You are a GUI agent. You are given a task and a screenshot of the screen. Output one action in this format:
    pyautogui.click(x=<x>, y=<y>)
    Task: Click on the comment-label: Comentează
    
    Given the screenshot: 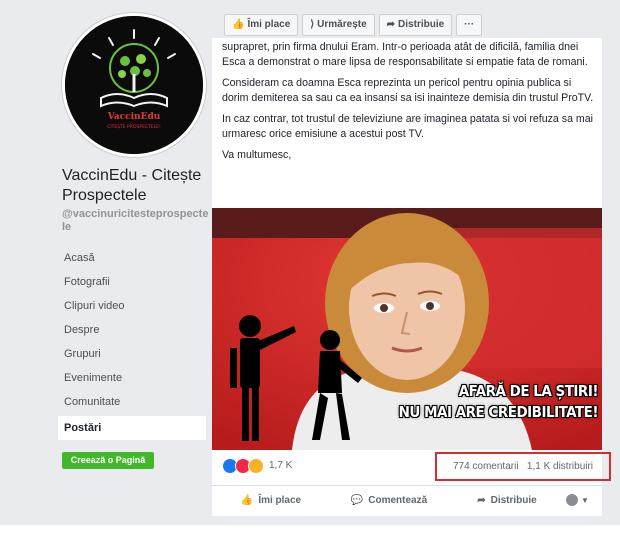 What is the action you would take?
    pyautogui.click(x=398, y=500)
    